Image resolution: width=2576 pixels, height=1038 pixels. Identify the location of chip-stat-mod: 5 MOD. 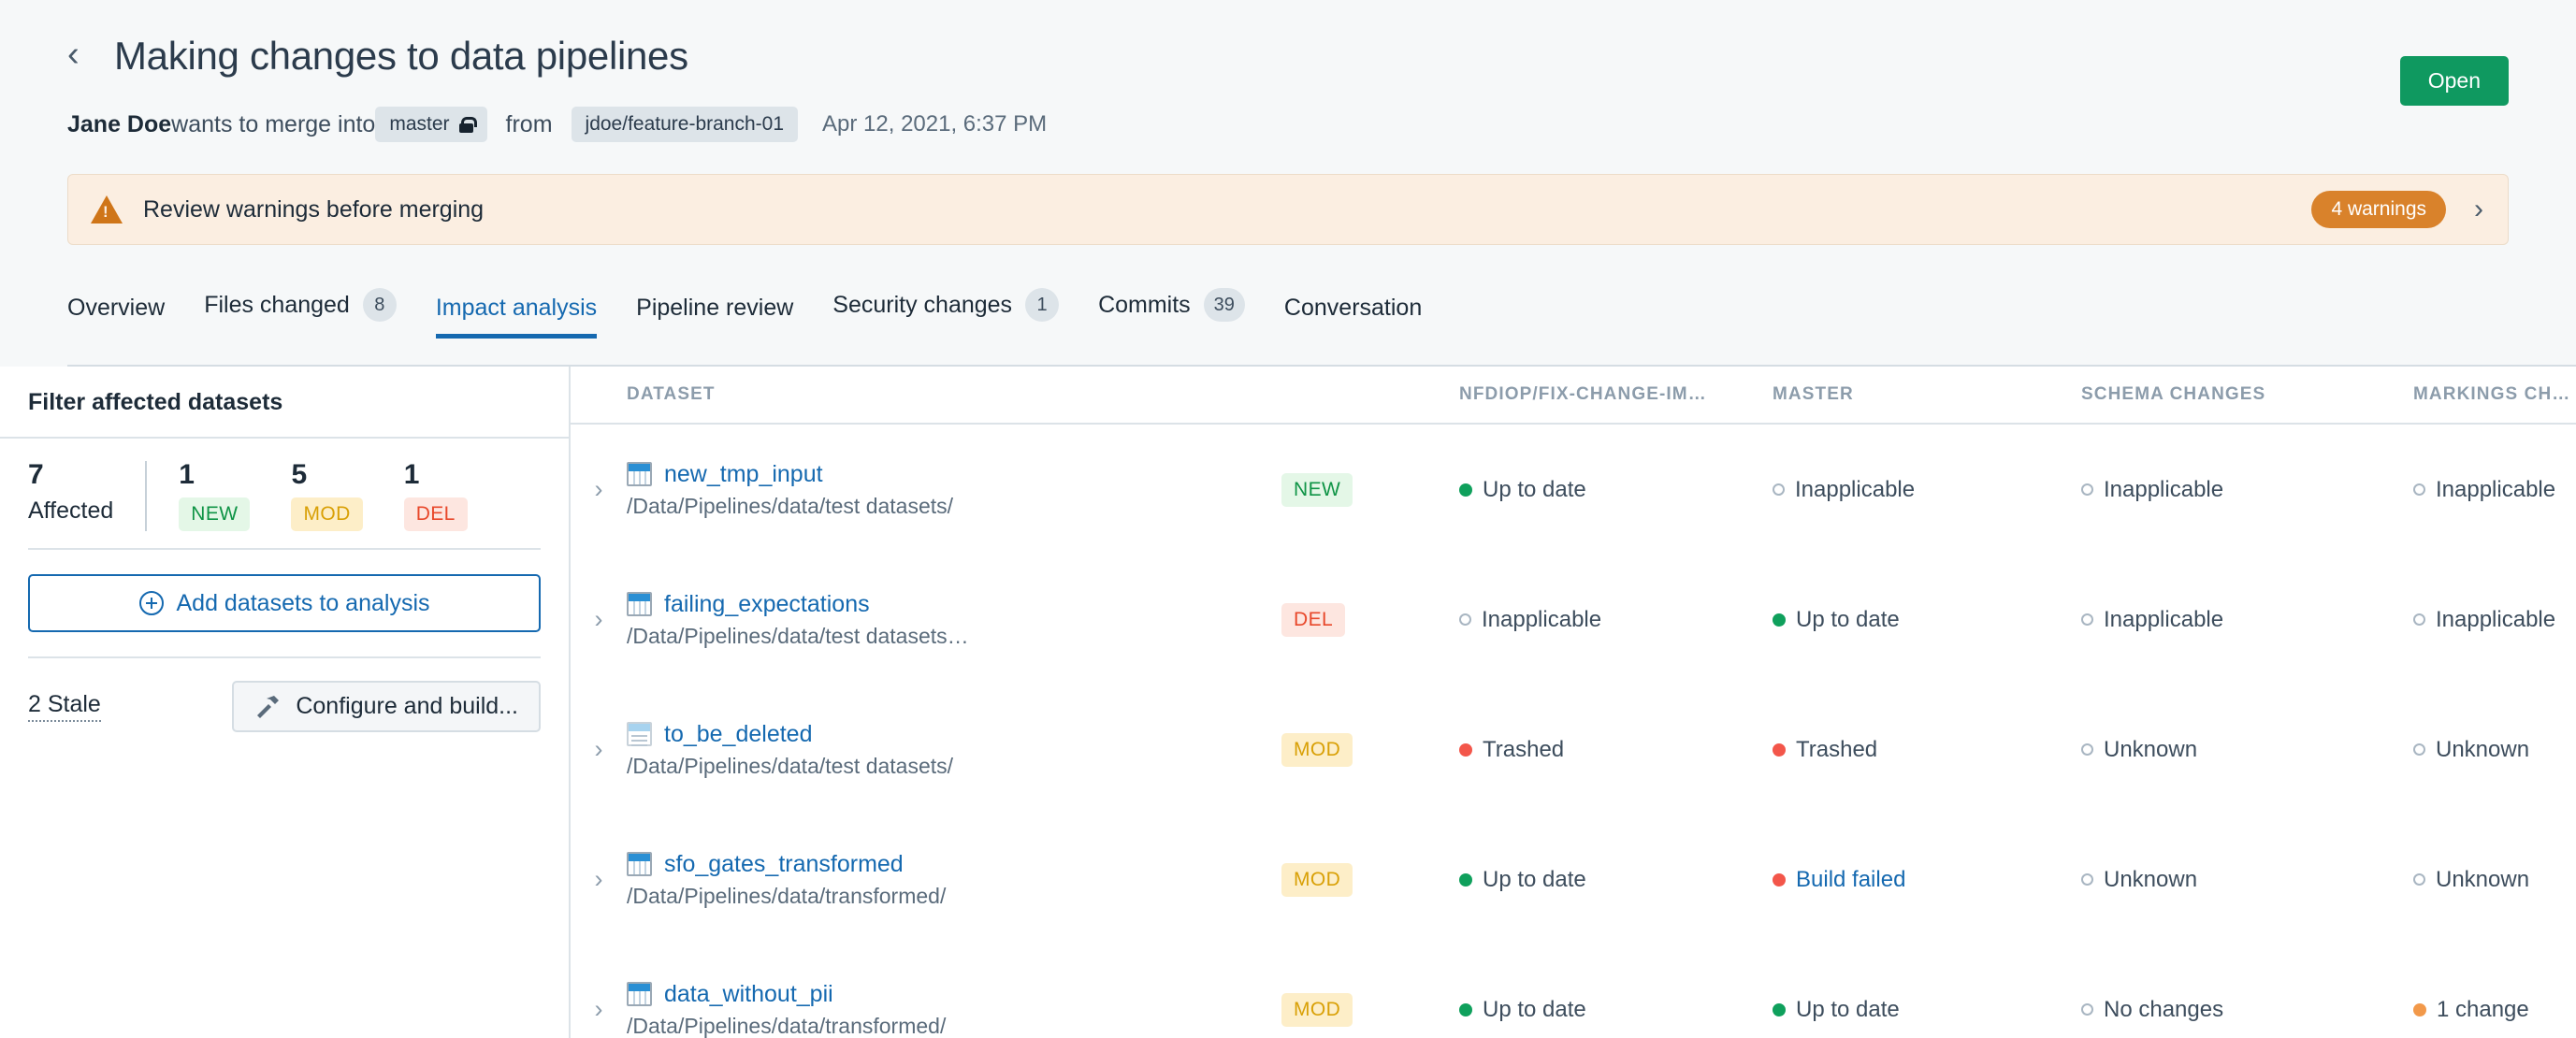
(327, 496).